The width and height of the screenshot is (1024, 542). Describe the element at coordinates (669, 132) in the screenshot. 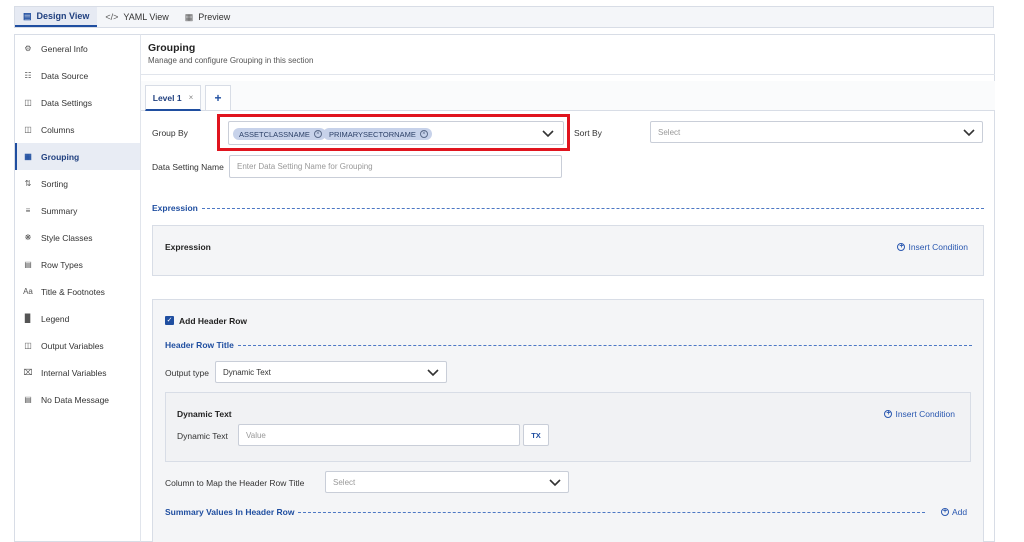

I see `sort-by-placeholder: Select` at that location.